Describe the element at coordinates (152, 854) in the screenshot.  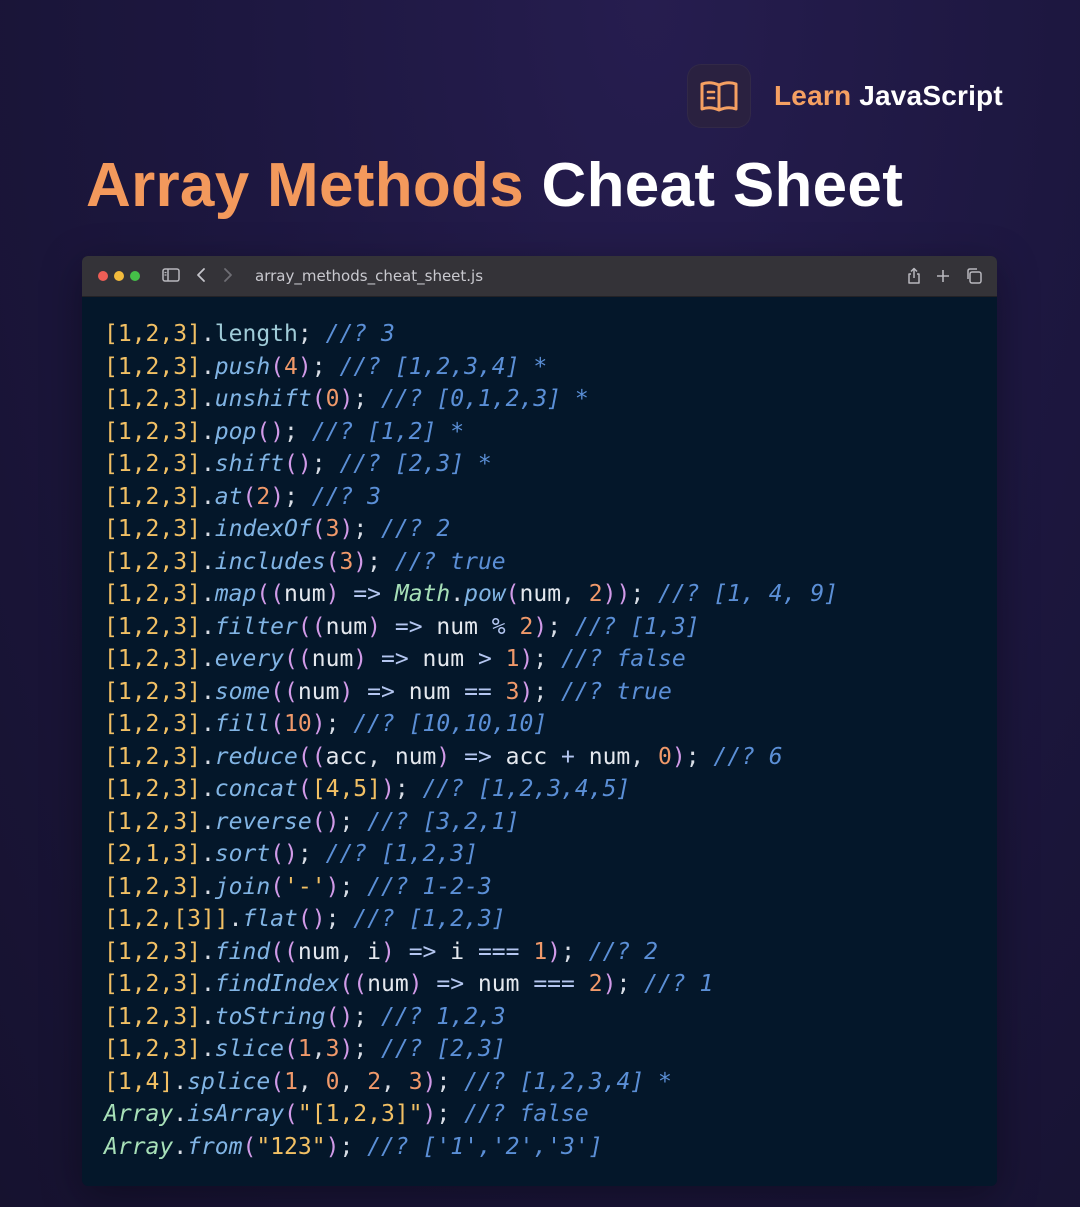
I see `code-token: [2,1,3]` at that location.